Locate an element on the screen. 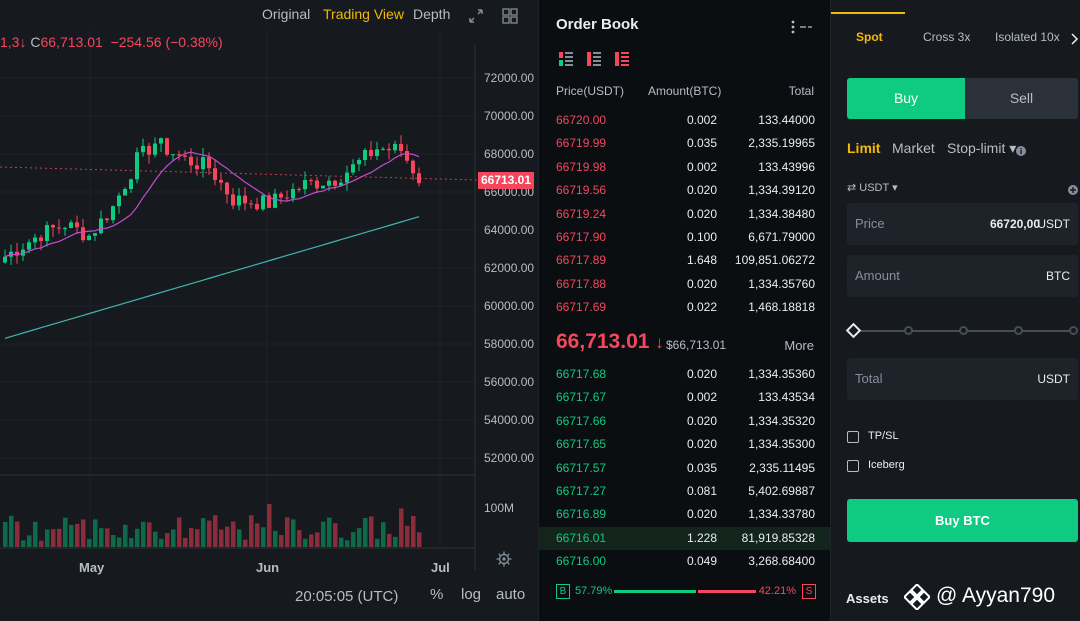 The image size is (1080, 621). tab-depth: Depth is located at coordinates (431, 14).